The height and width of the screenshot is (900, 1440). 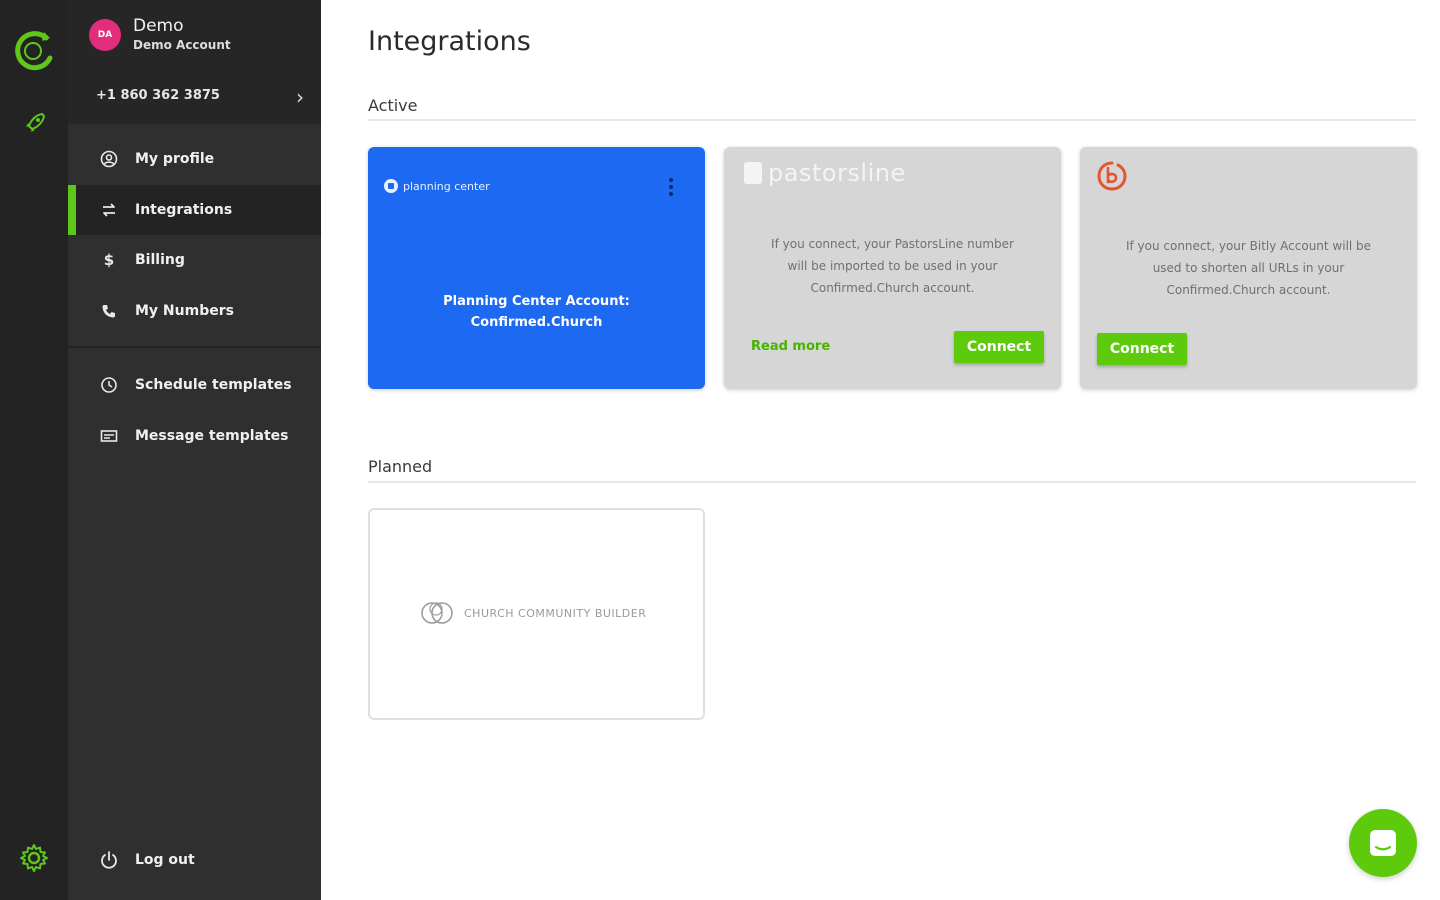 I want to click on swap-icon, so click(x=109, y=210).